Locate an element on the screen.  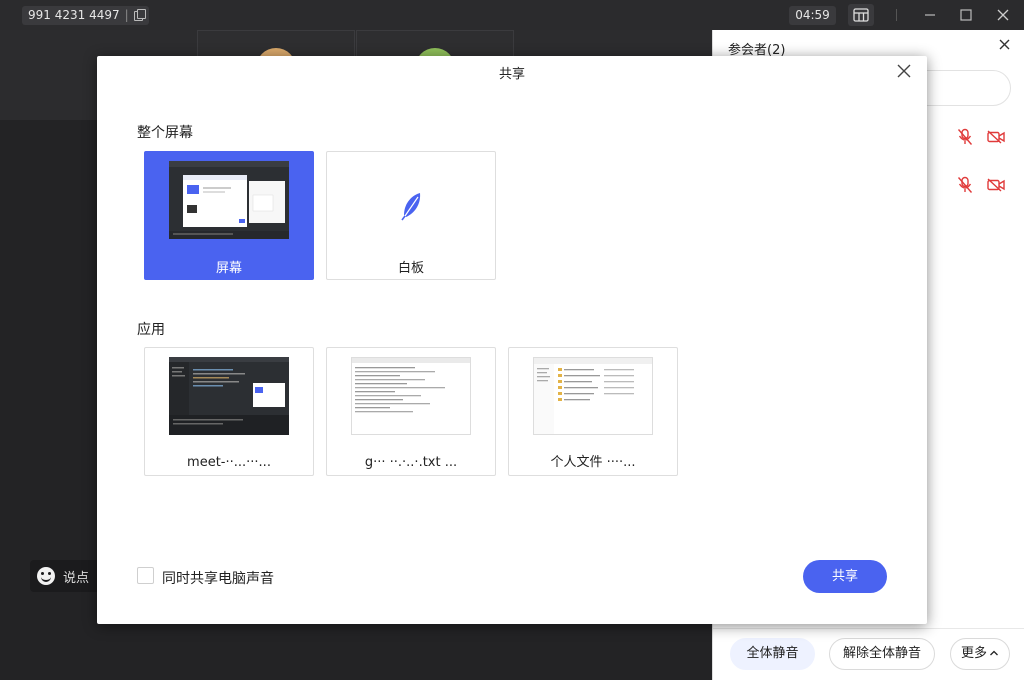
share-audio-checkbox is located at coordinates (145, 575).